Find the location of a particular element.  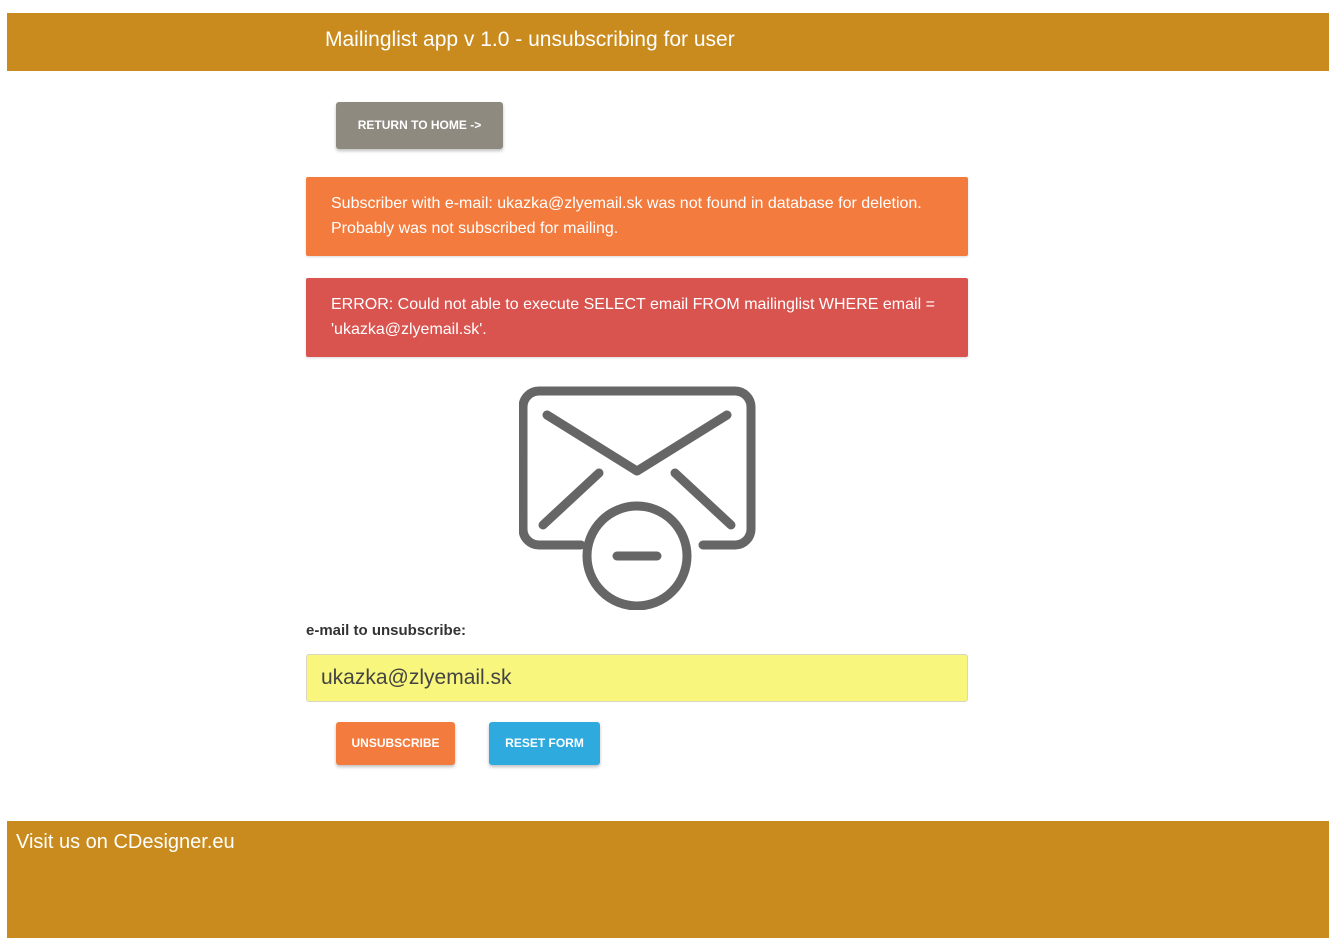

email-input is located at coordinates (637, 678).